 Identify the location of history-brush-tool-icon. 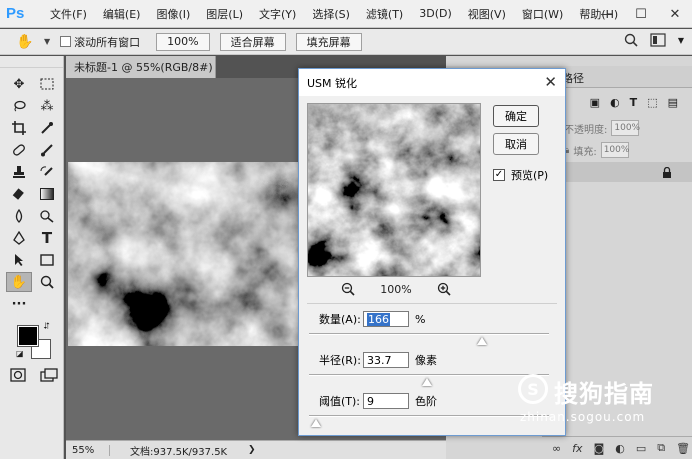
(47, 172).